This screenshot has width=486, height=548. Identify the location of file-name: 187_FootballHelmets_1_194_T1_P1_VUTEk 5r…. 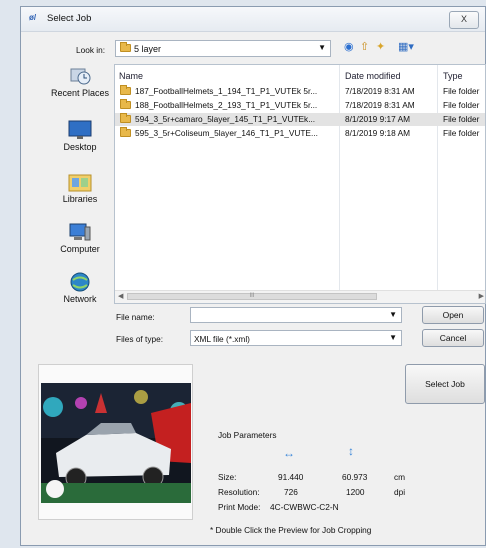
(226, 91).